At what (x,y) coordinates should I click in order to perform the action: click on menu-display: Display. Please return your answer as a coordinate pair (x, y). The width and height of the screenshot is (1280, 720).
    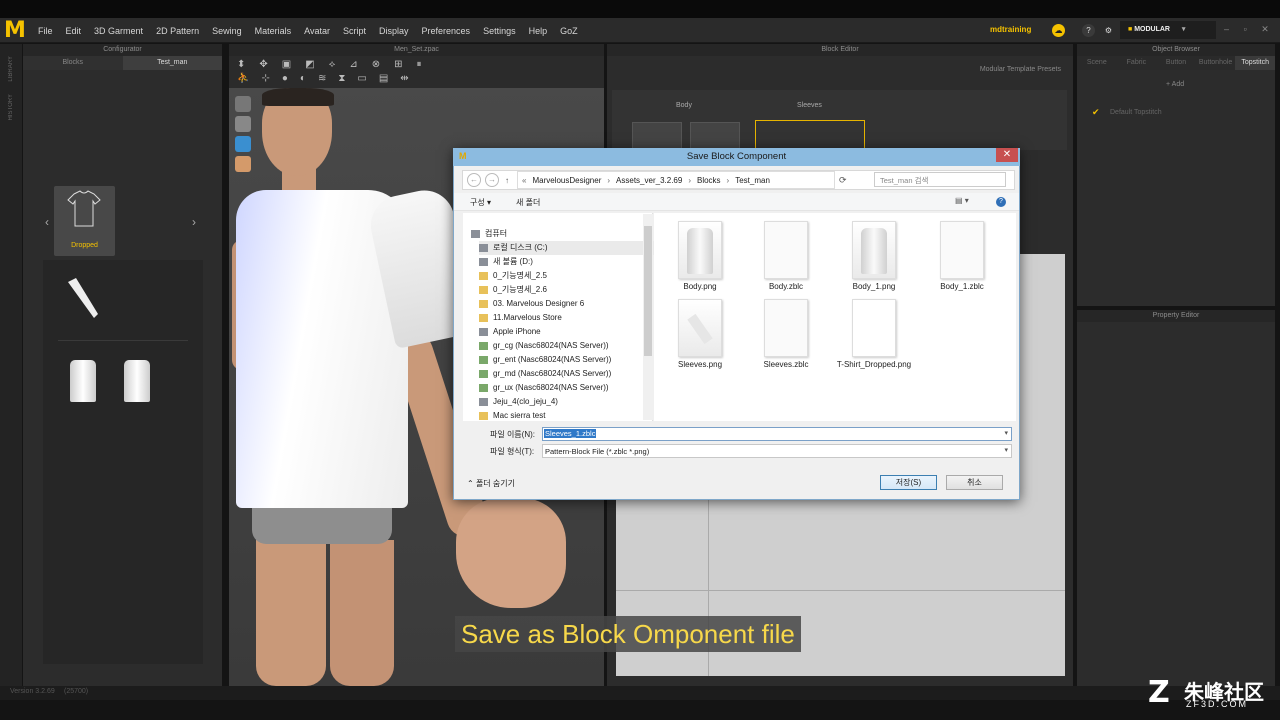
    Looking at the image, I should click on (394, 31).